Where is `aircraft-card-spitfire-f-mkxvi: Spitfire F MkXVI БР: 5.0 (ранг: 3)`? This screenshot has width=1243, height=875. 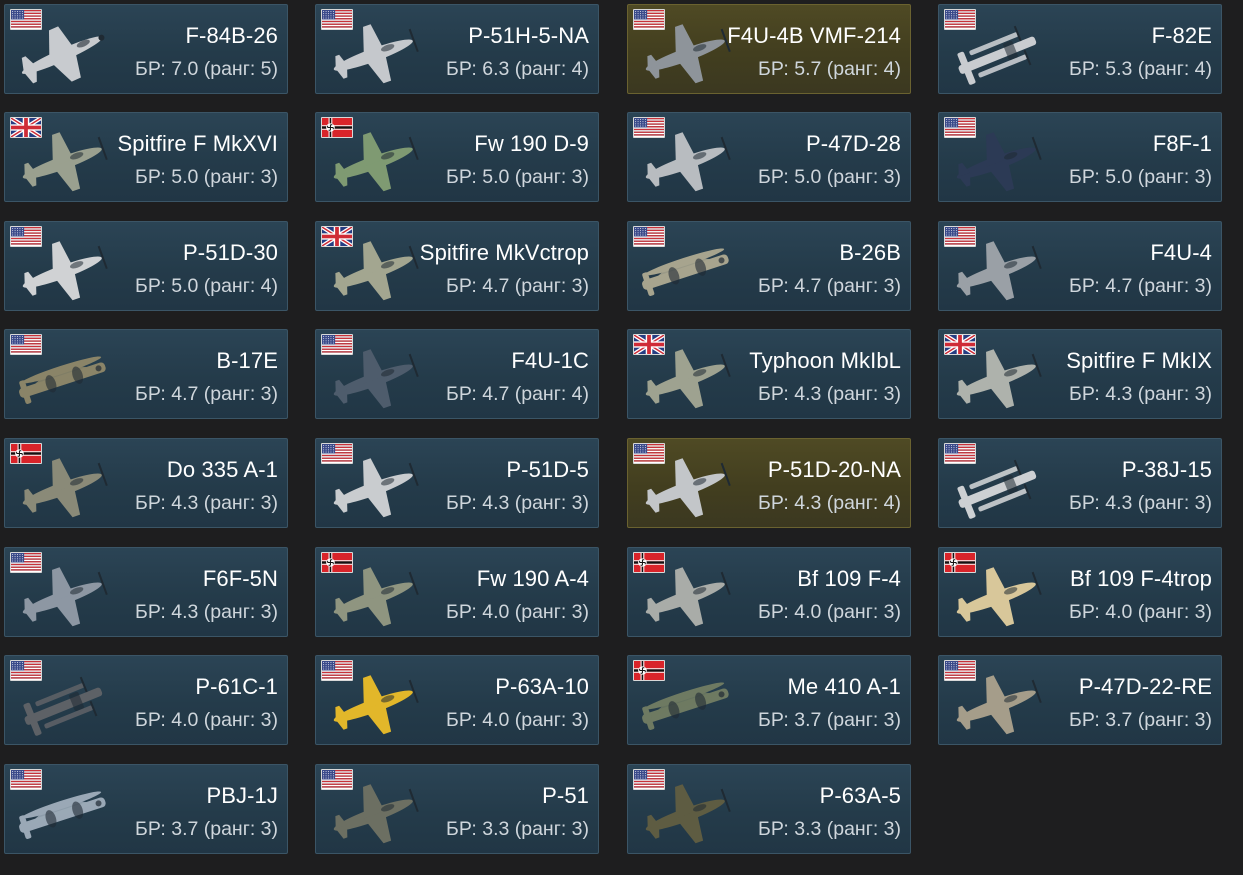
aircraft-card-spitfire-f-mkxvi: Spitfire F MkXVI БР: 5.0 (ранг: 3) is located at coordinates (146, 157).